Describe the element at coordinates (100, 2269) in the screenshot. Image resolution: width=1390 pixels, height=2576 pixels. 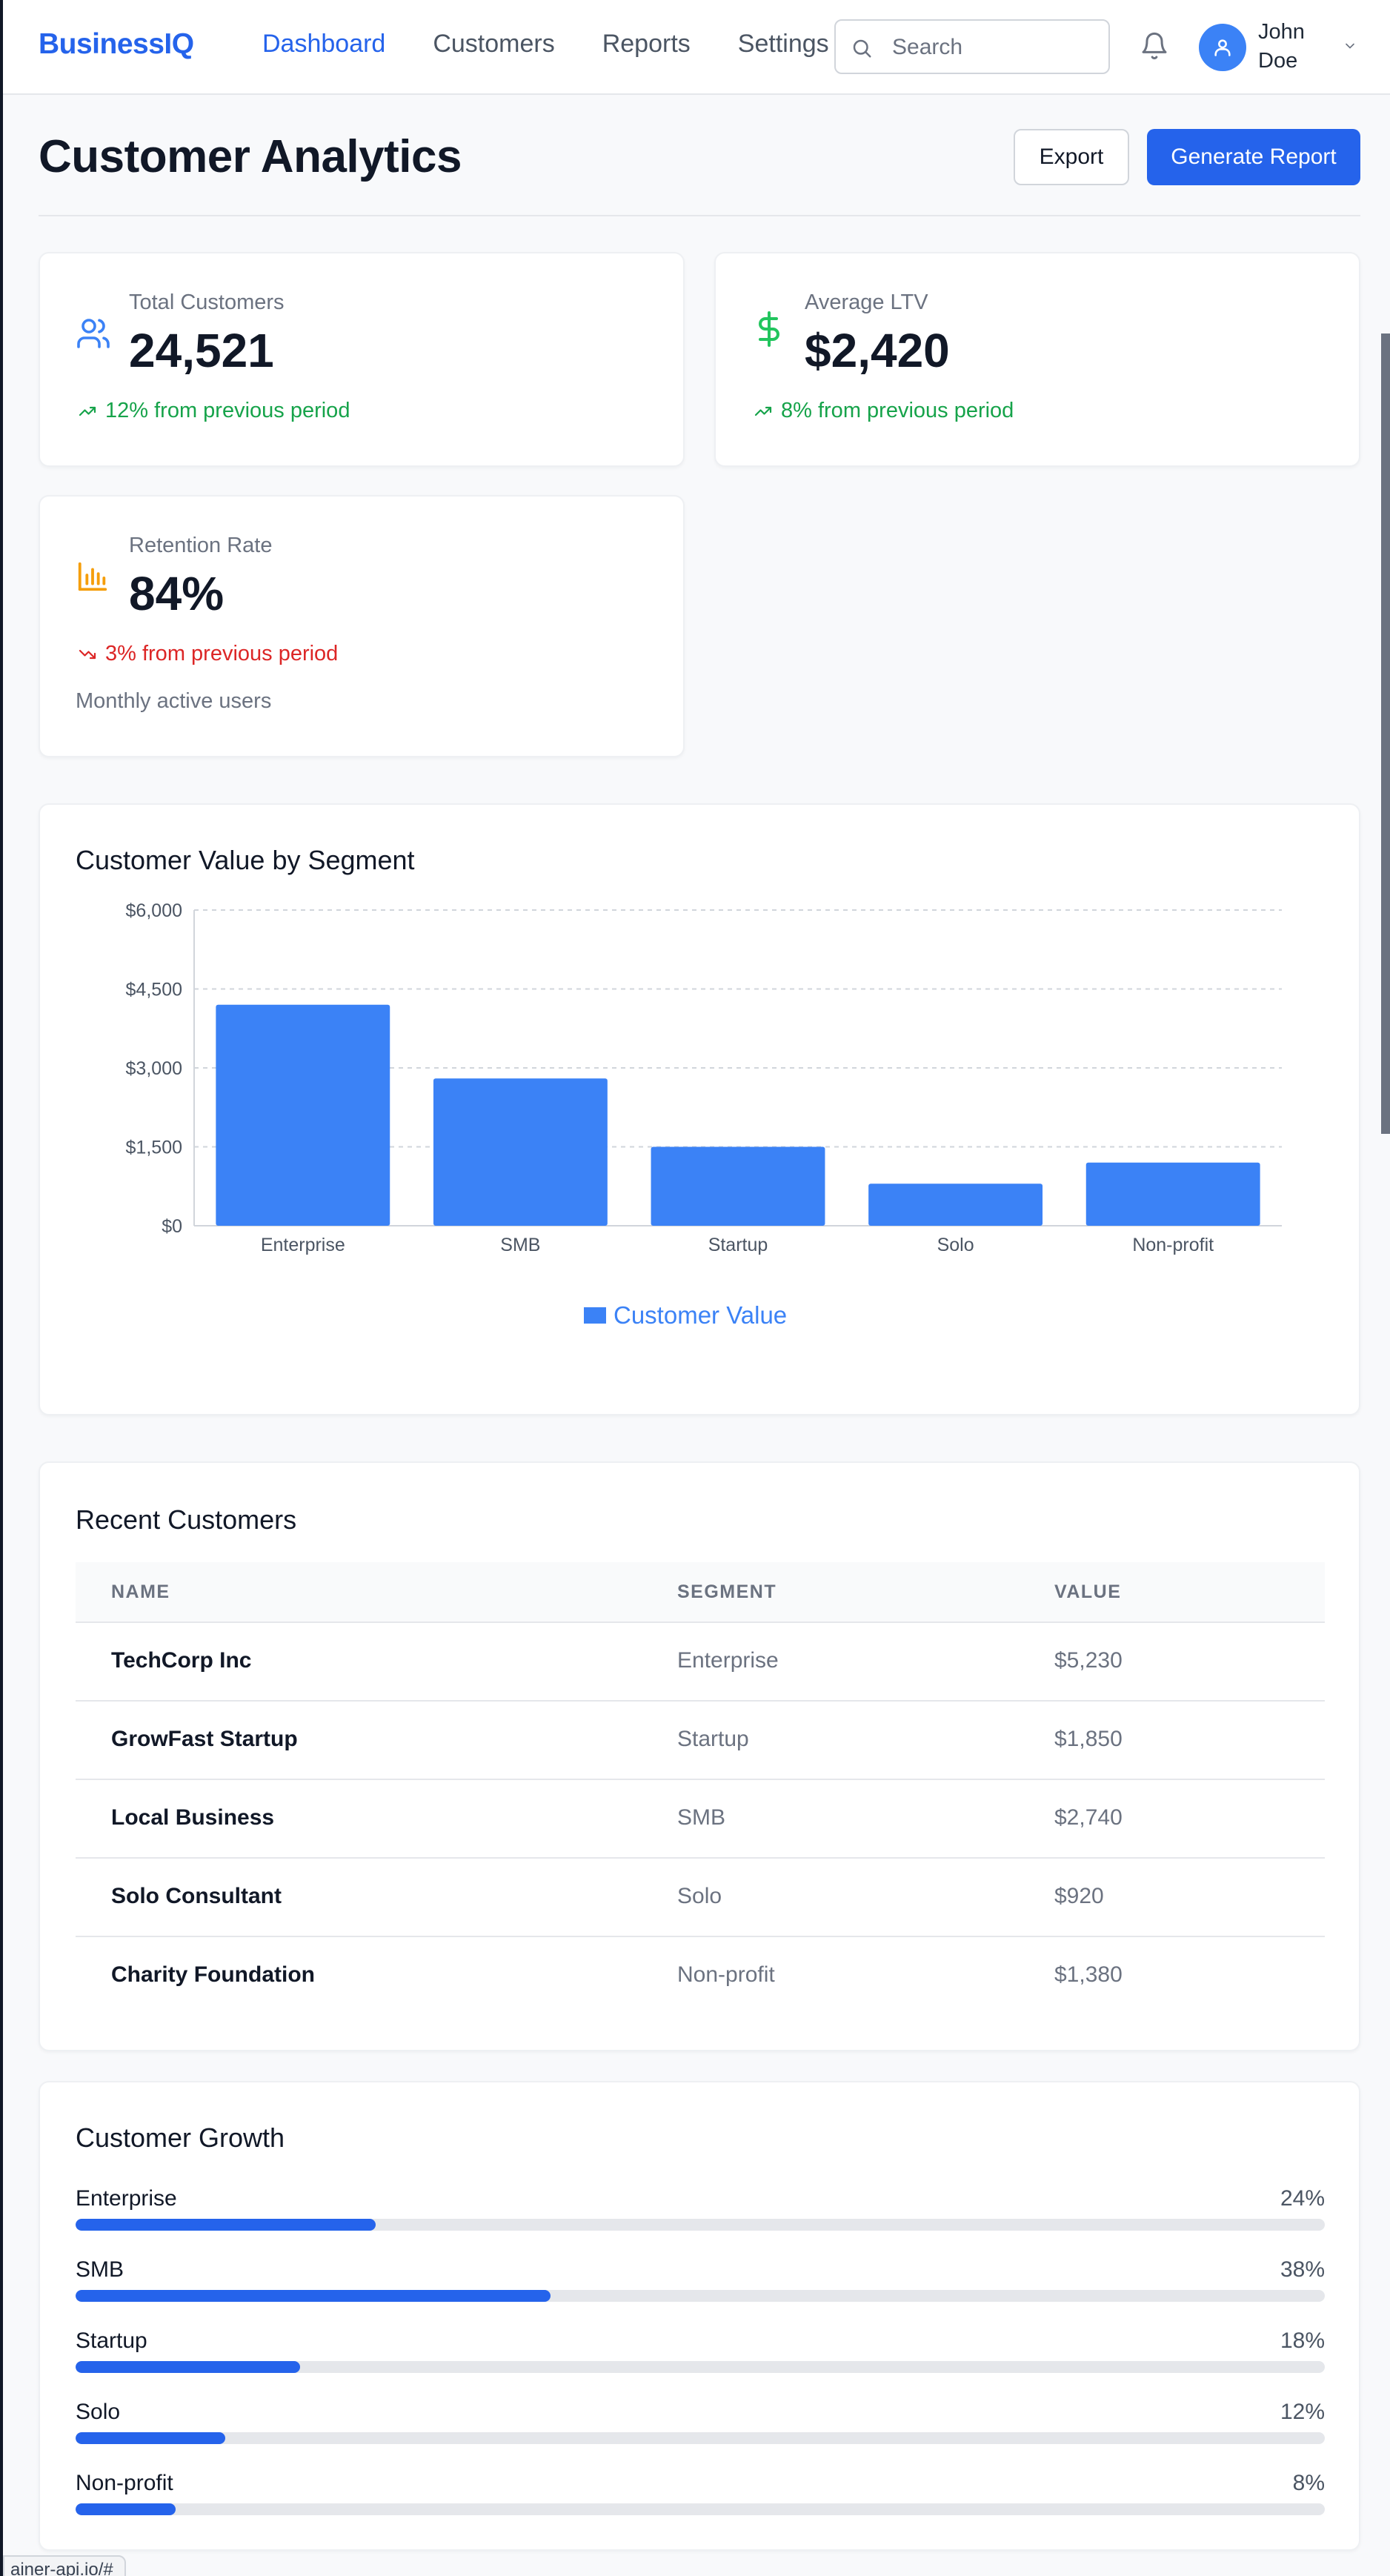
I see `growth-label: SMB` at that location.